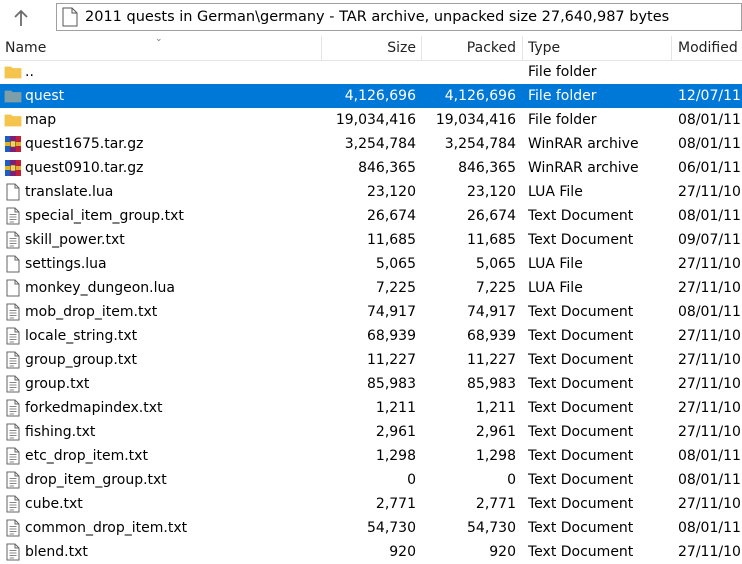  I want to click on file-size: 11,227, so click(391, 360).